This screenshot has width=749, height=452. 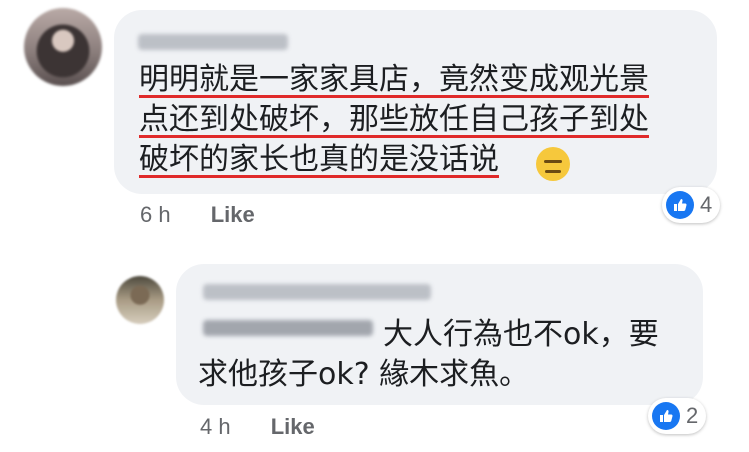 What do you see at coordinates (233, 214) in the screenshot?
I see `comment-like-button: Like` at bounding box center [233, 214].